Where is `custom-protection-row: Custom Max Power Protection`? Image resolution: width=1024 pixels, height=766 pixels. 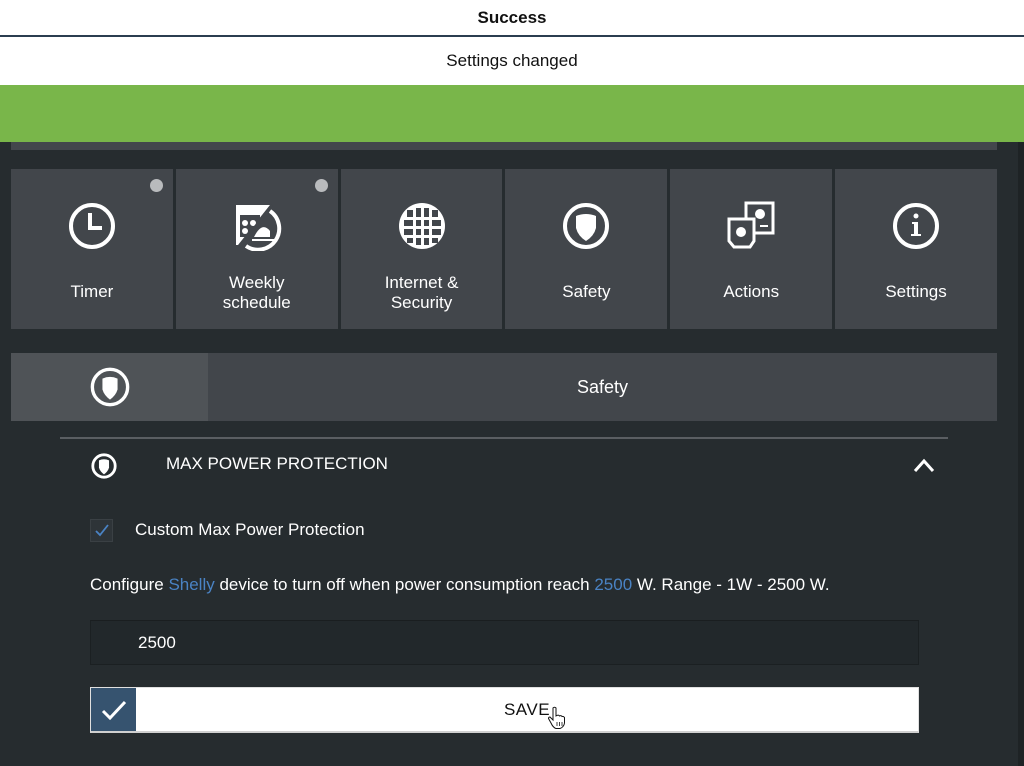
custom-protection-row: Custom Max Power Protection is located at coordinates (227, 530).